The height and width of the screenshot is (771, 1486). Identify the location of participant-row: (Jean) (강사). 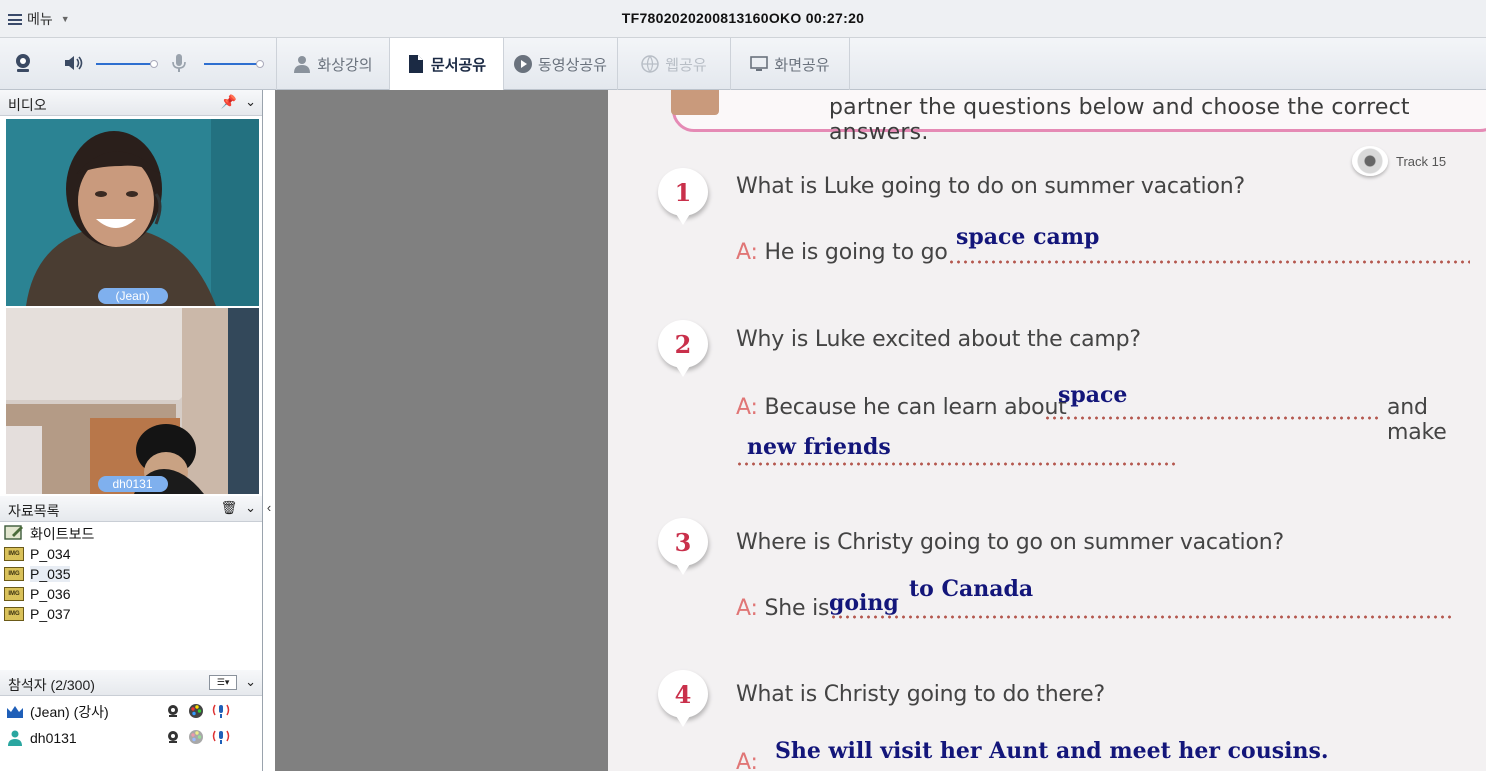
(131, 712).